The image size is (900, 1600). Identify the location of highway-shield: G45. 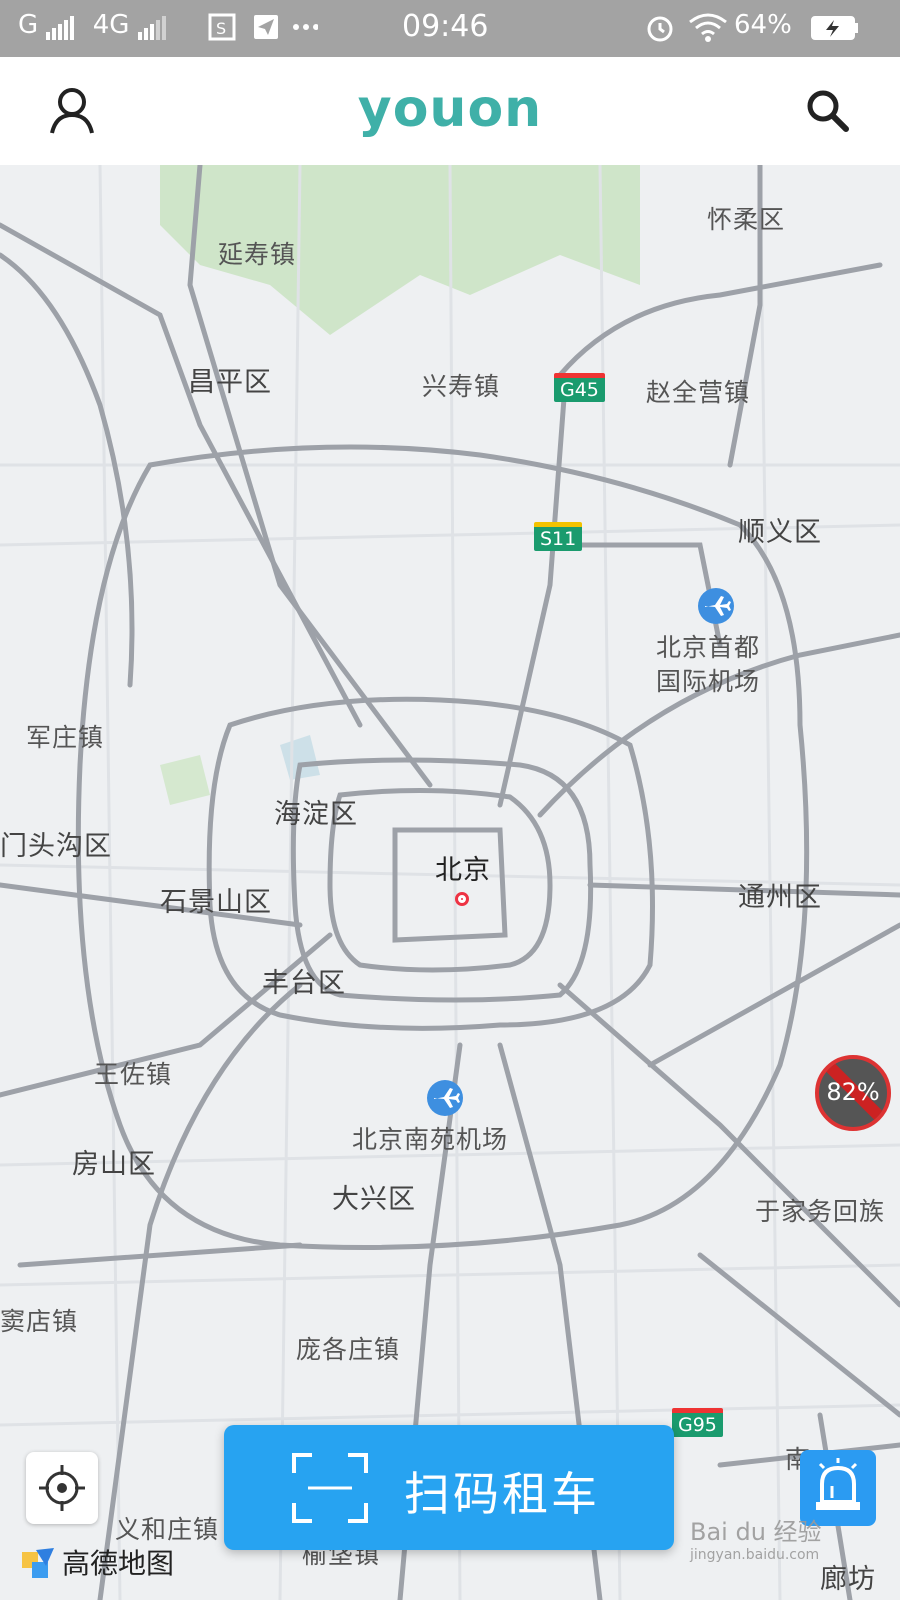
(579, 387).